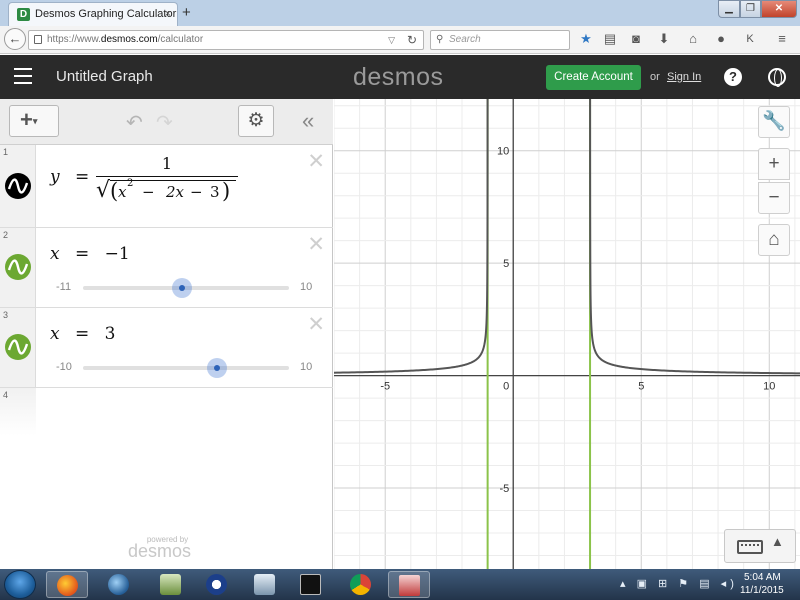 The image size is (800, 600). I want to click on back-button: ←, so click(15, 39).